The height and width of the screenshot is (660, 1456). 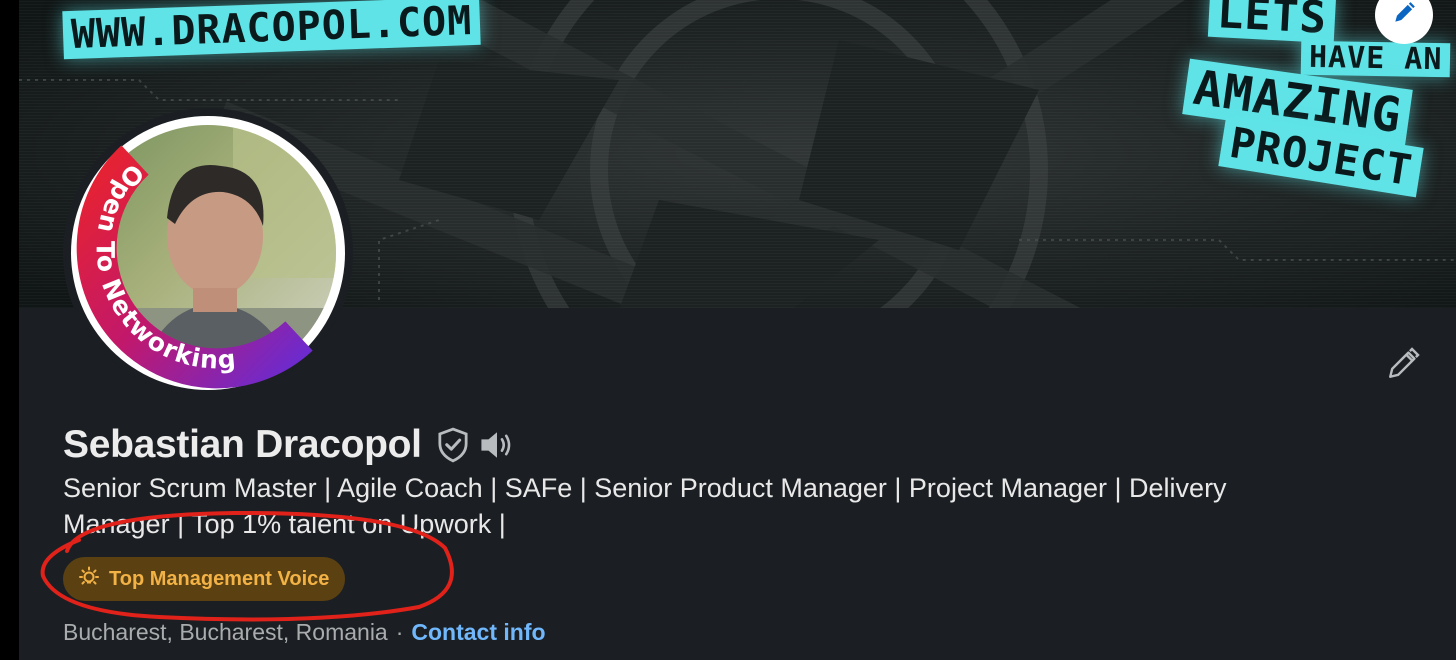 I want to click on shield-check-icon, so click(x=453, y=445).